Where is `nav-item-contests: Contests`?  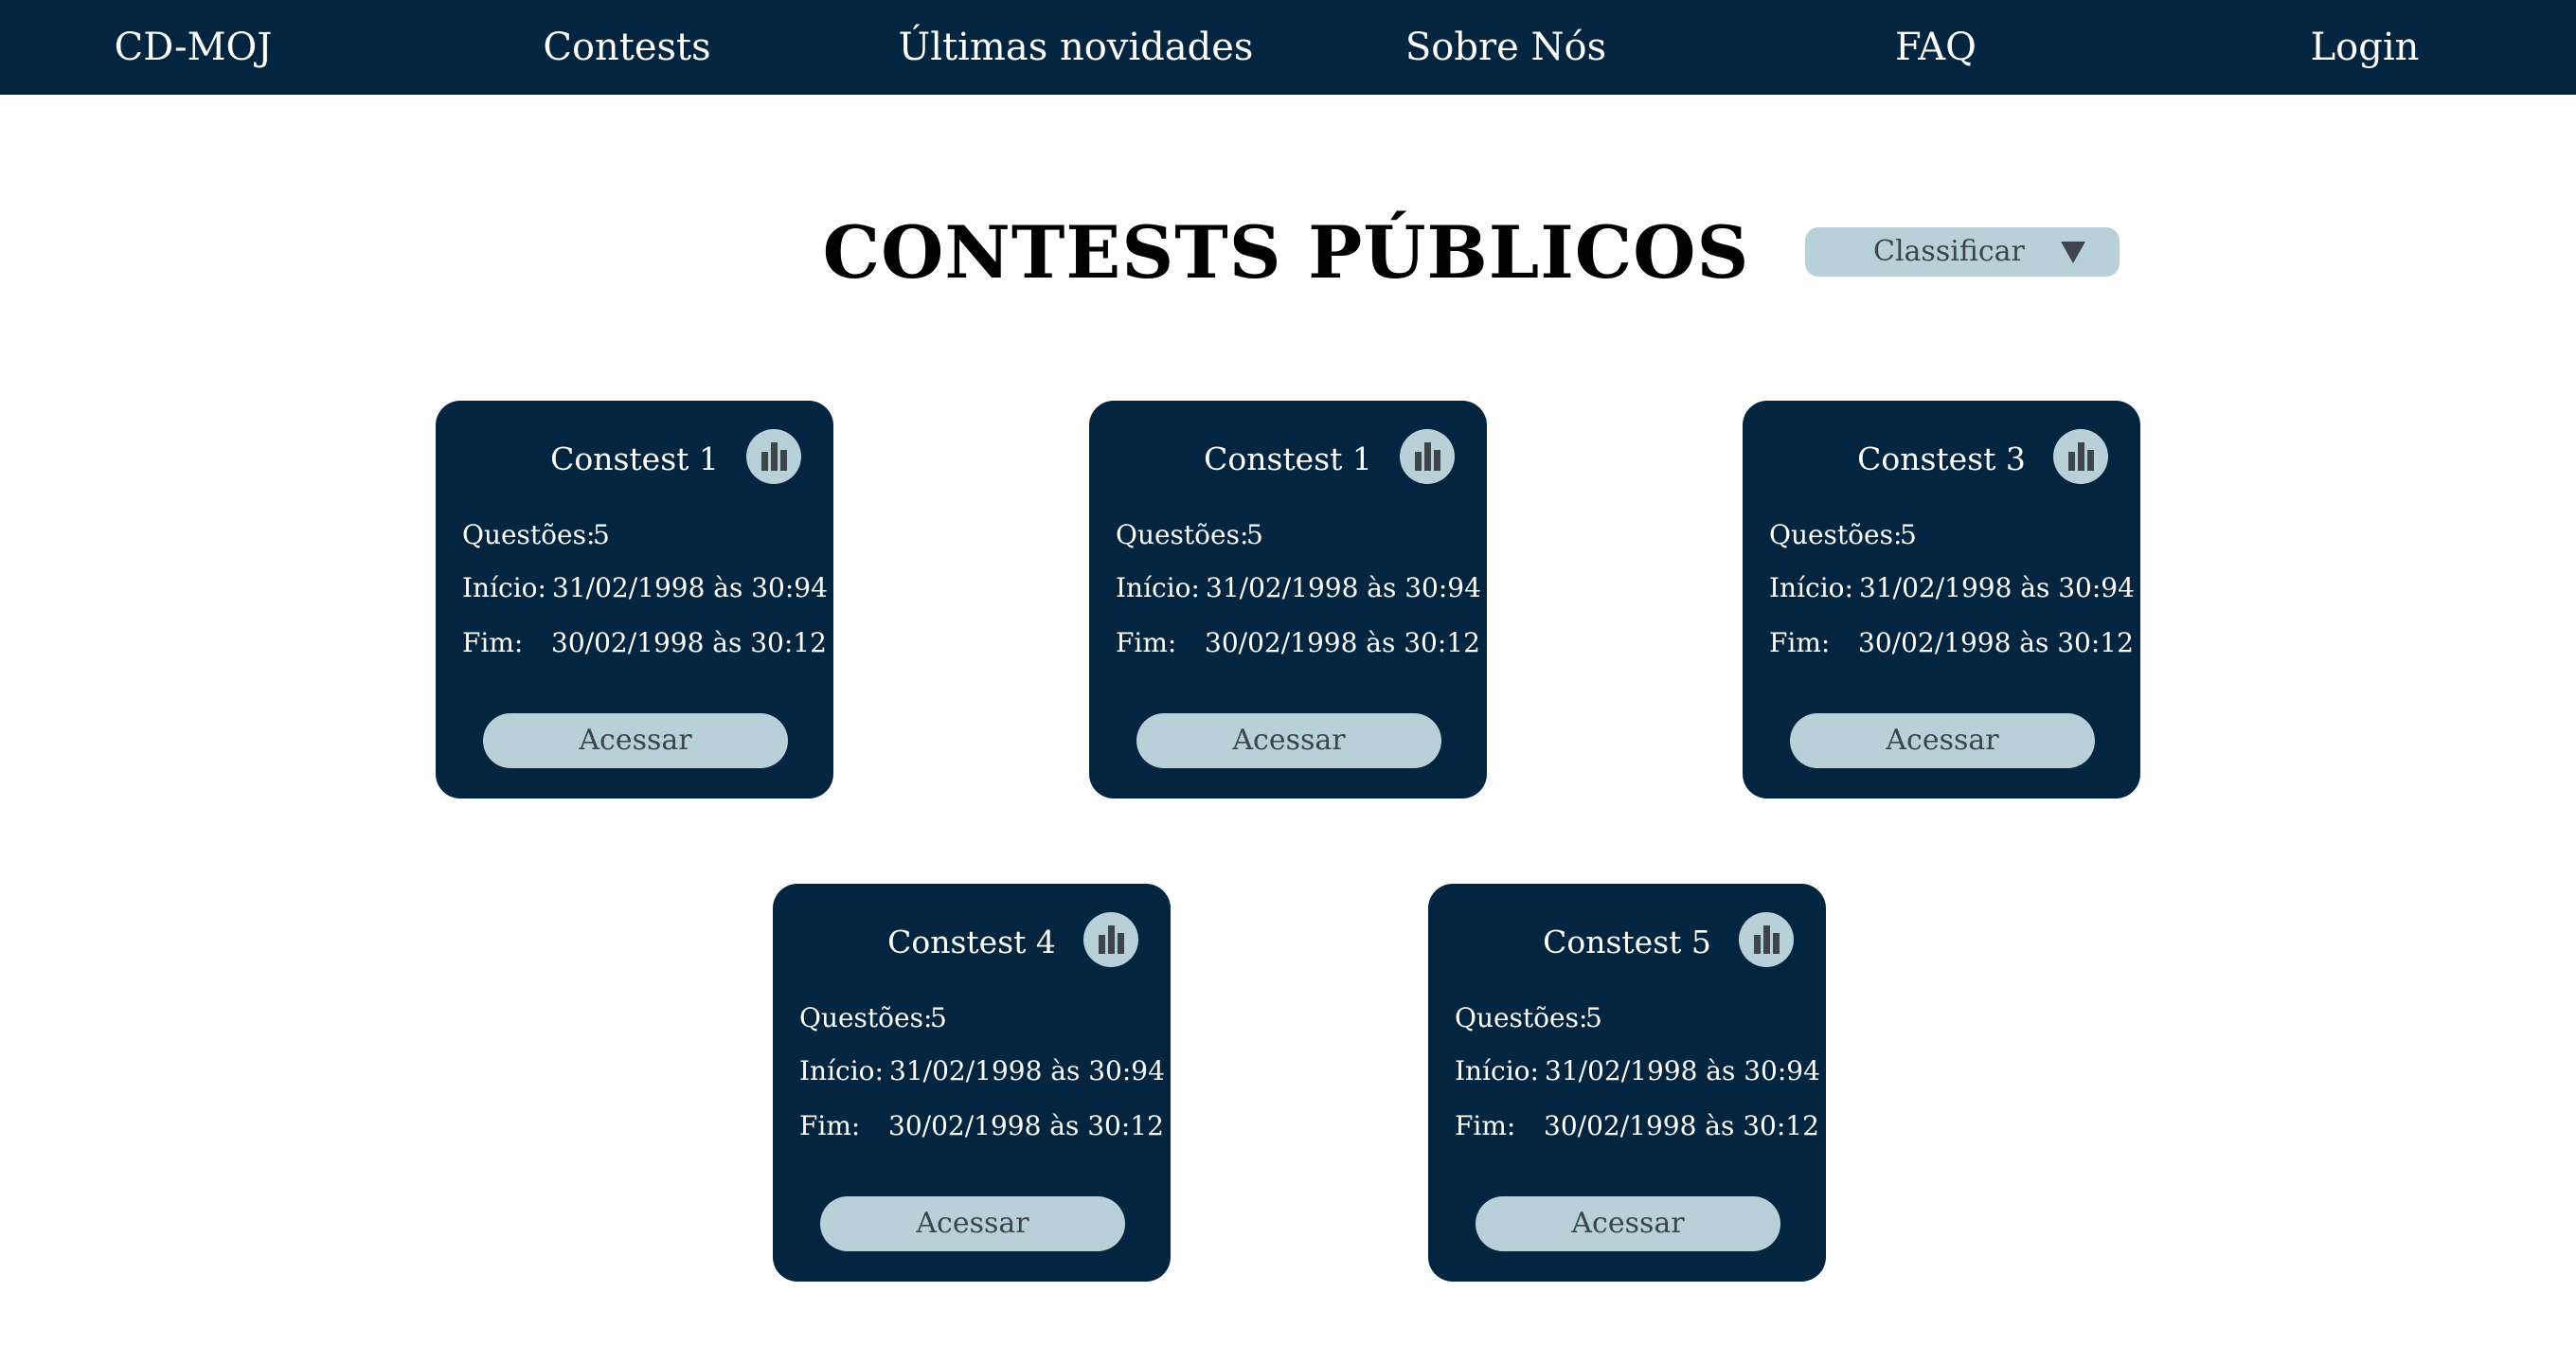 nav-item-contests: Contests is located at coordinates (626, 47).